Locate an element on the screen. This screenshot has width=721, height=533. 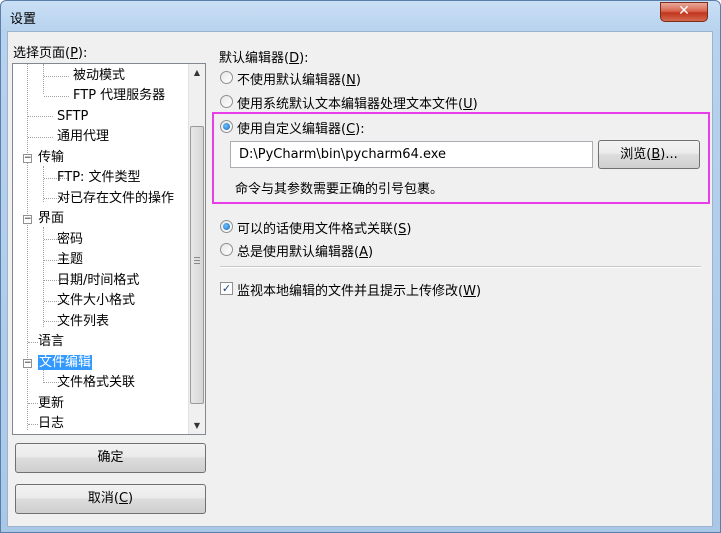
radio-use-file-associations-label: 可以的话使用文件格式关联(S) is located at coordinates (324, 227).